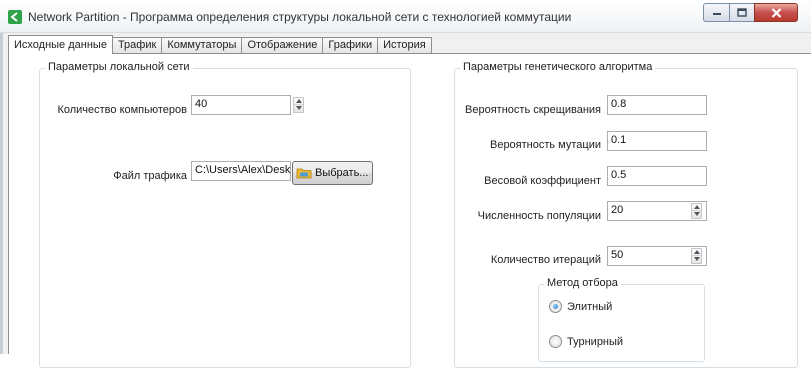 The width and height of the screenshot is (811, 368). I want to click on window-controls, so click(750, 12).